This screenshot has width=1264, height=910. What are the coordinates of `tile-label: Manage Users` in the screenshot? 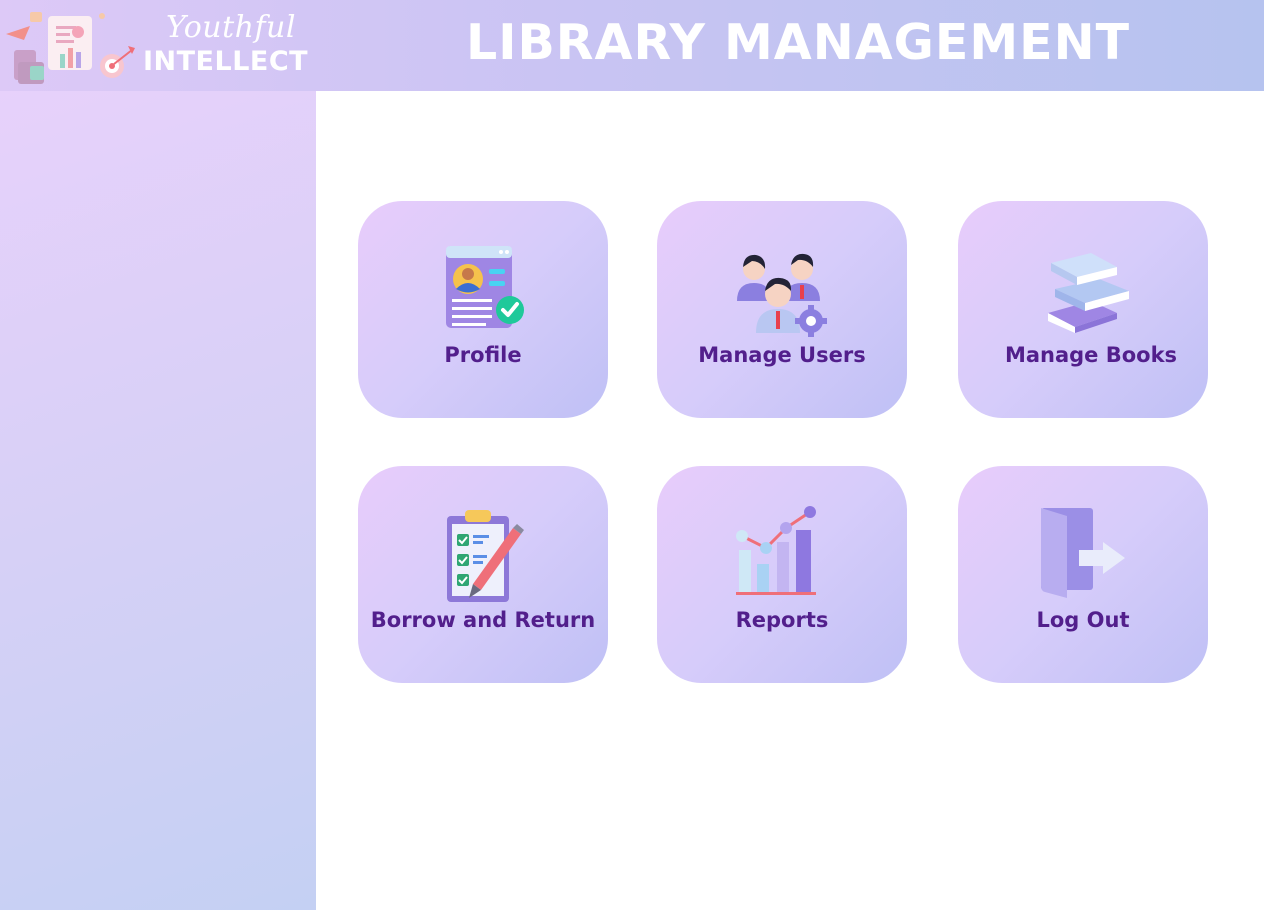 It's located at (782, 355).